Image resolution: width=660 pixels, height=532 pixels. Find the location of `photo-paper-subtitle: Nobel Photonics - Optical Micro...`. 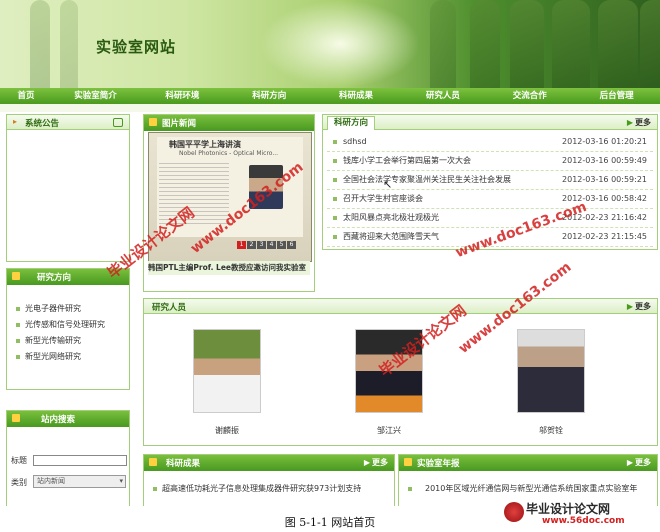

photo-paper-subtitle: Nobel Photonics - Optical Micro... is located at coordinates (229, 153).